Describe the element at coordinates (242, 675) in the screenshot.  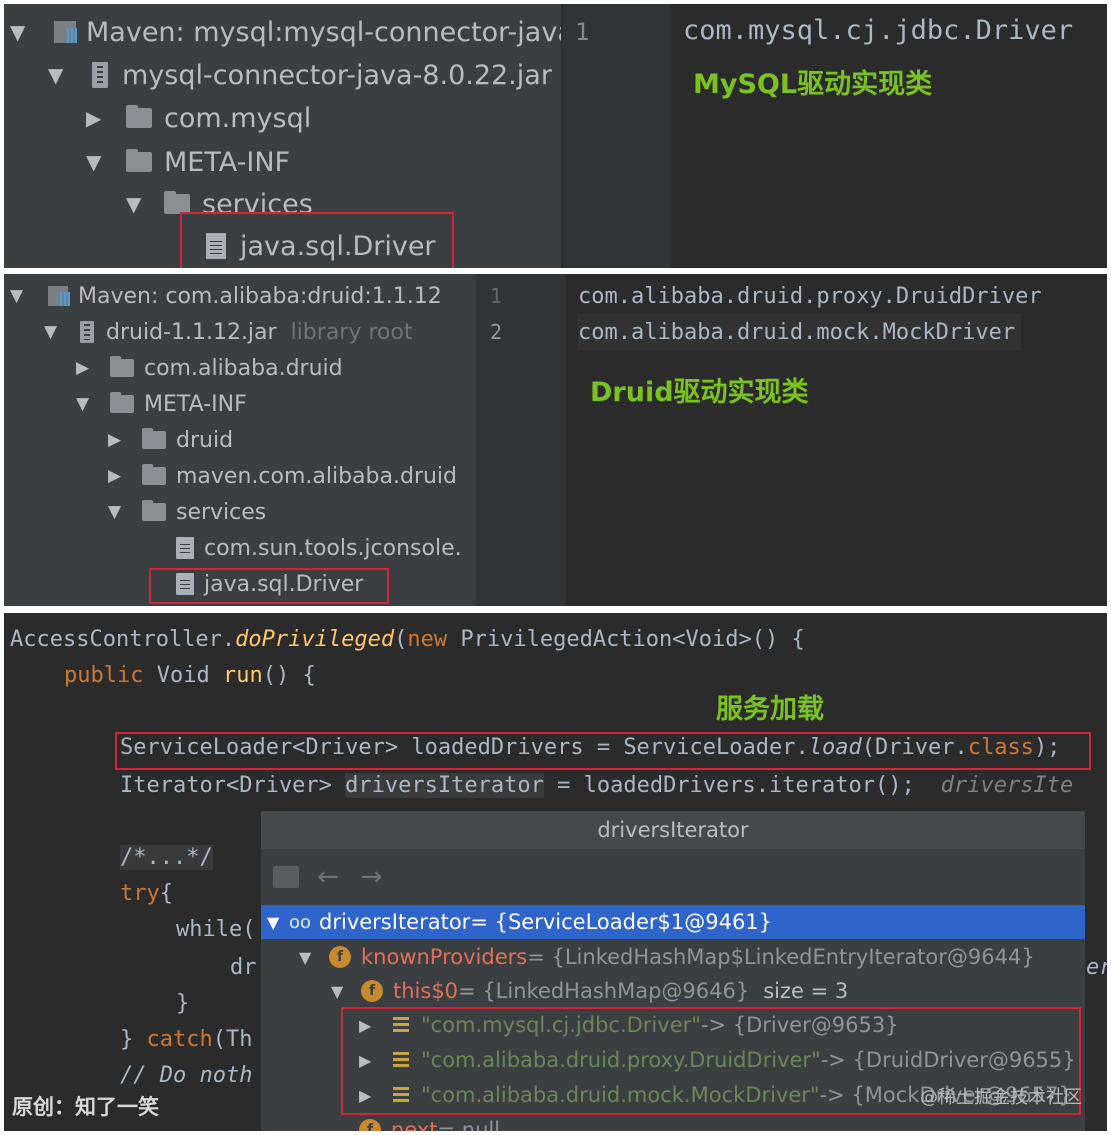
I see `code-token: run` at that location.